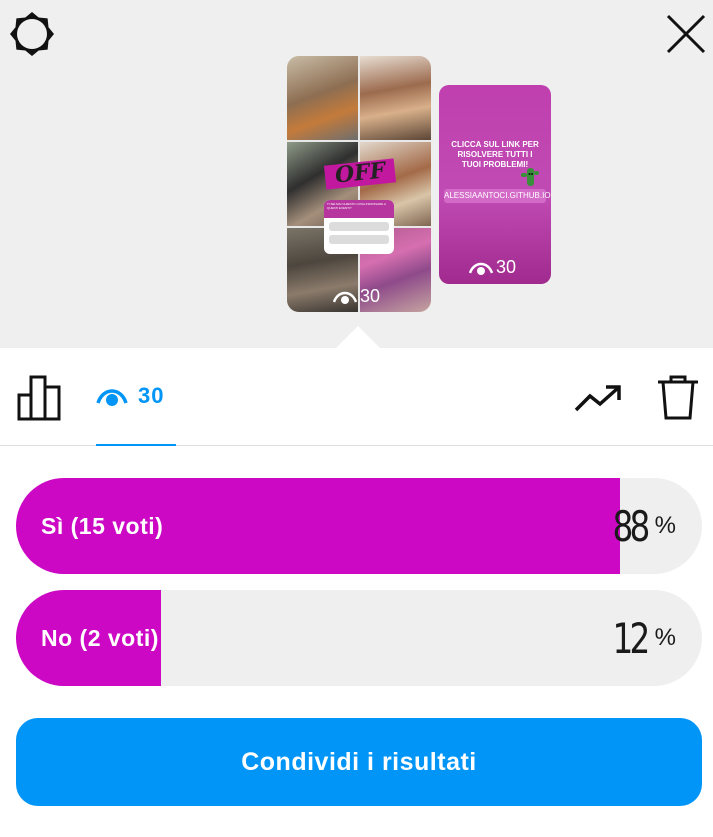 The height and width of the screenshot is (837, 713). Describe the element at coordinates (136, 397) in the screenshot. I see `tab-viewers: 30` at that location.